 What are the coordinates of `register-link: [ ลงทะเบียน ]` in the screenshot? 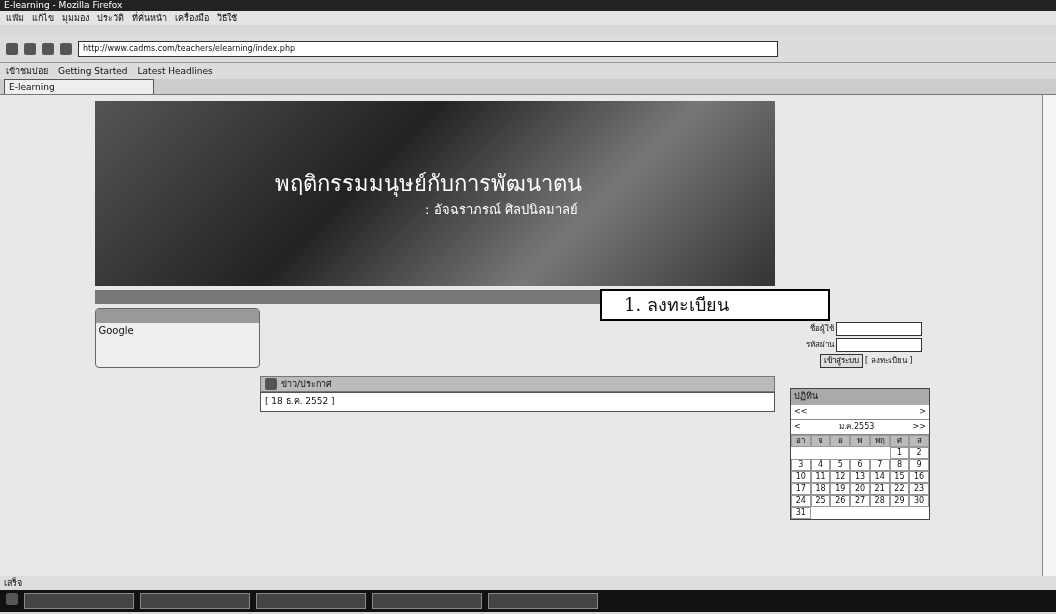 It's located at (889, 361).